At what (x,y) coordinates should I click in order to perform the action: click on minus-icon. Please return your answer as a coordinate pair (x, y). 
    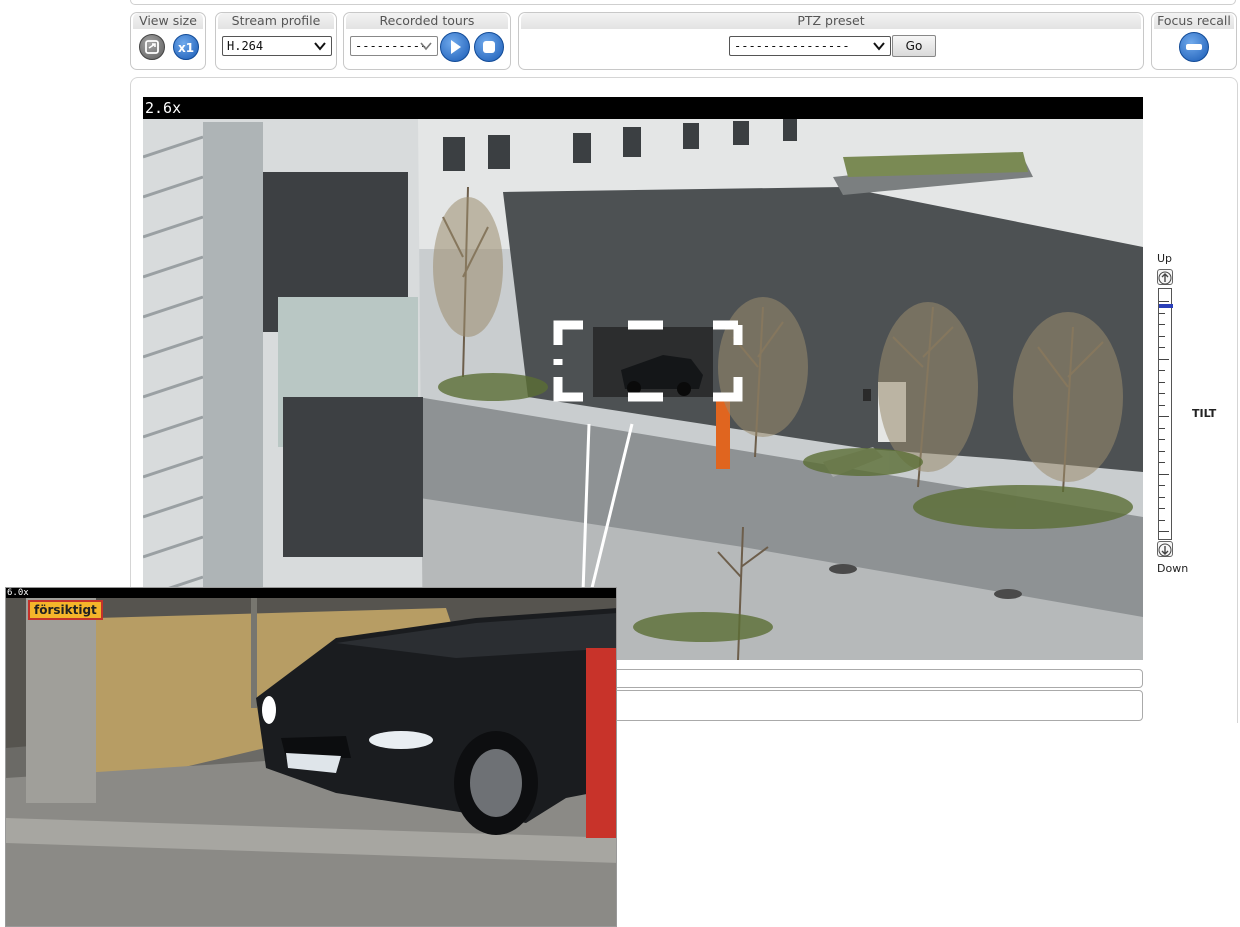
    Looking at the image, I should click on (1194, 47).